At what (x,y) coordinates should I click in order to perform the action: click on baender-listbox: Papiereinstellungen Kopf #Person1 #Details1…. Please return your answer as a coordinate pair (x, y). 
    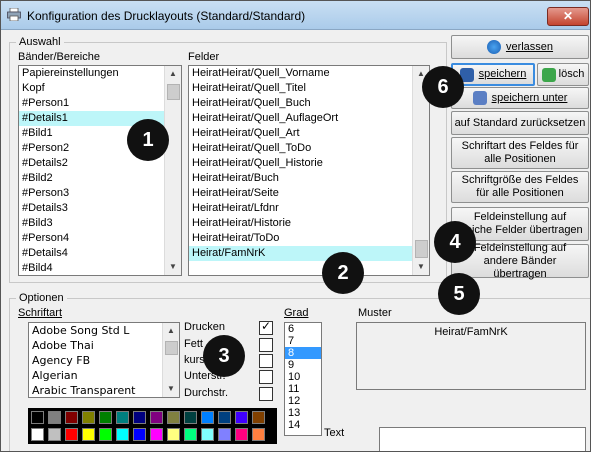
    Looking at the image, I should click on (100, 170).